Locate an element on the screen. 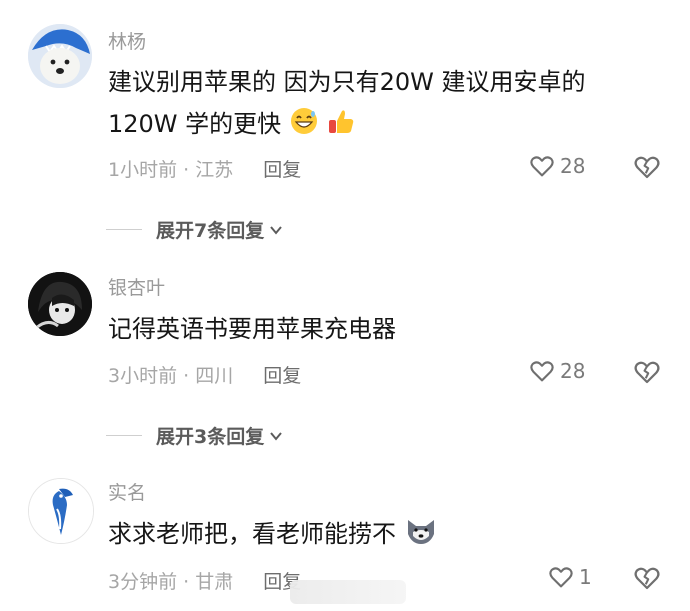  comment-text-line: 建议别用苹果的 因为只有20W 建议用安卓的 is located at coordinates (347, 82).